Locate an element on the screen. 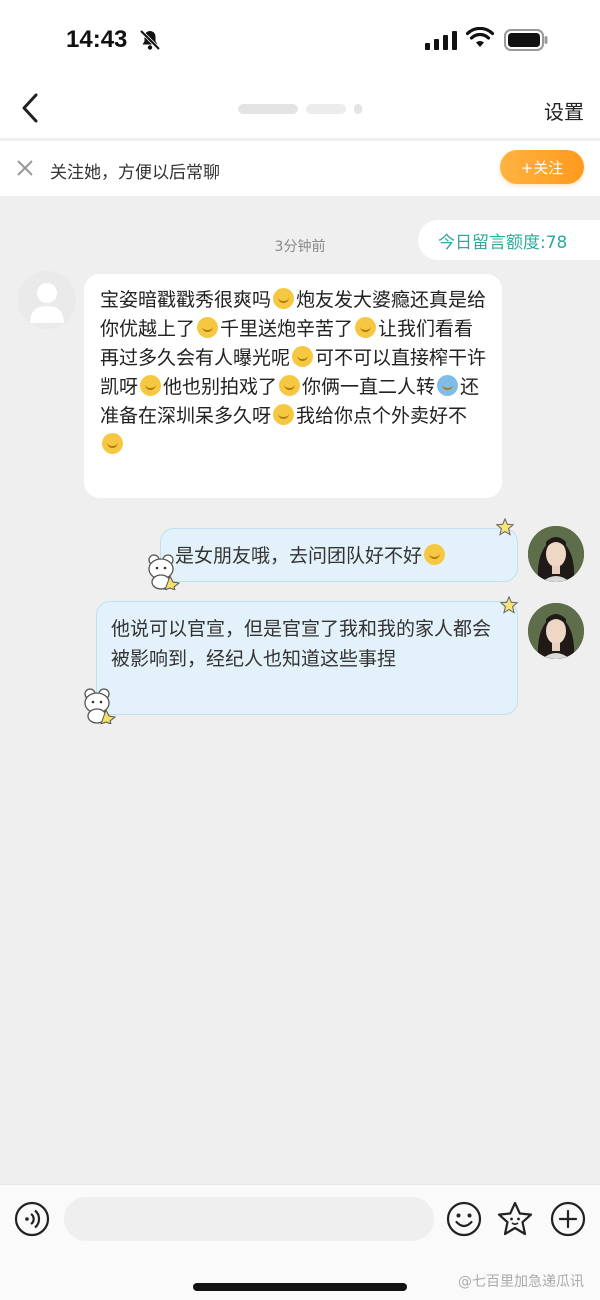 This screenshot has height=1300, width=600. message-segment: 他也别拍戏了 is located at coordinates (220, 387).